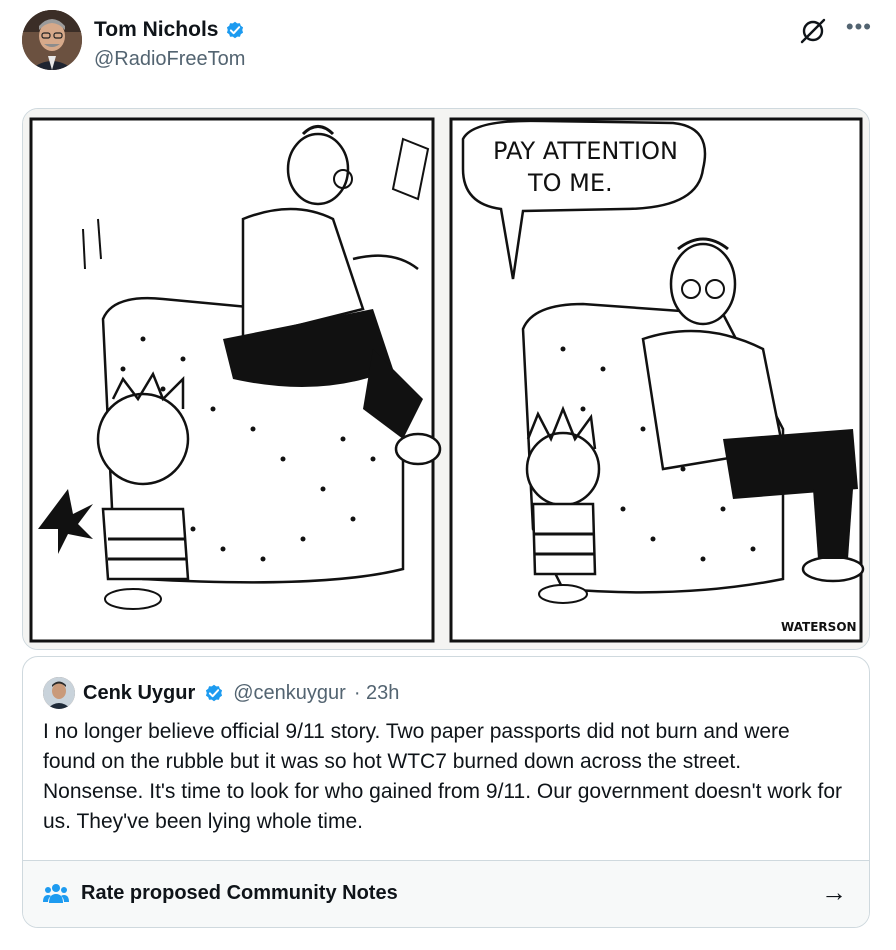 This screenshot has width=896, height=950. What do you see at coordinates (139, 693) in the screenshot?
I see `quoted-author-name: Cenk Uygur` at bounding box center [139, 693].